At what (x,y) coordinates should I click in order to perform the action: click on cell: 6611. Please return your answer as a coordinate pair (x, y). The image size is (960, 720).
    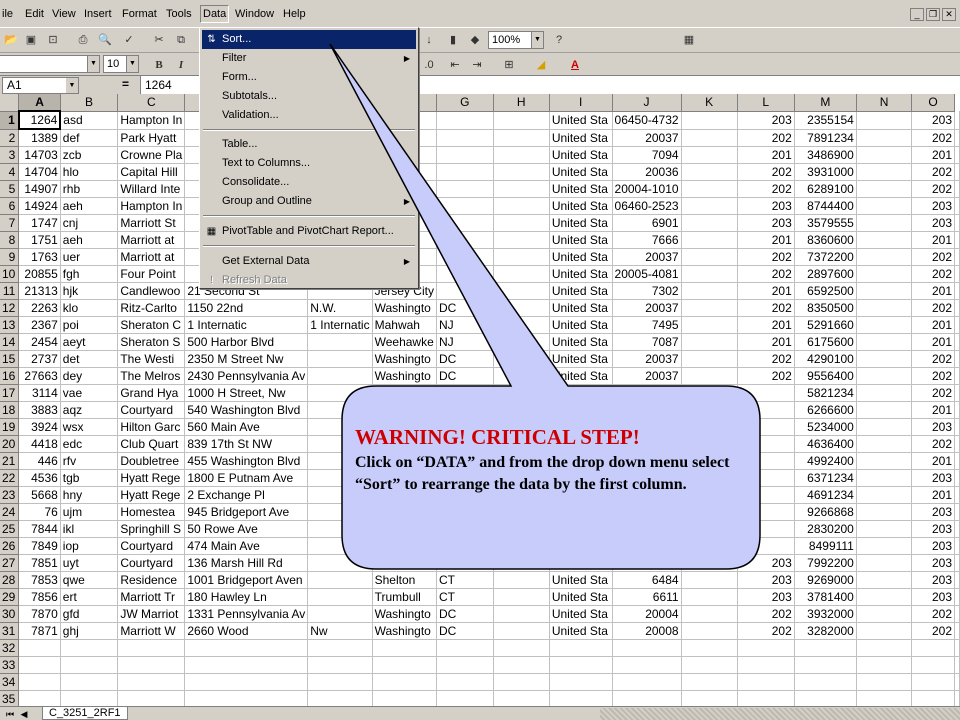
    Looking at the image, I should click on (647, 597).